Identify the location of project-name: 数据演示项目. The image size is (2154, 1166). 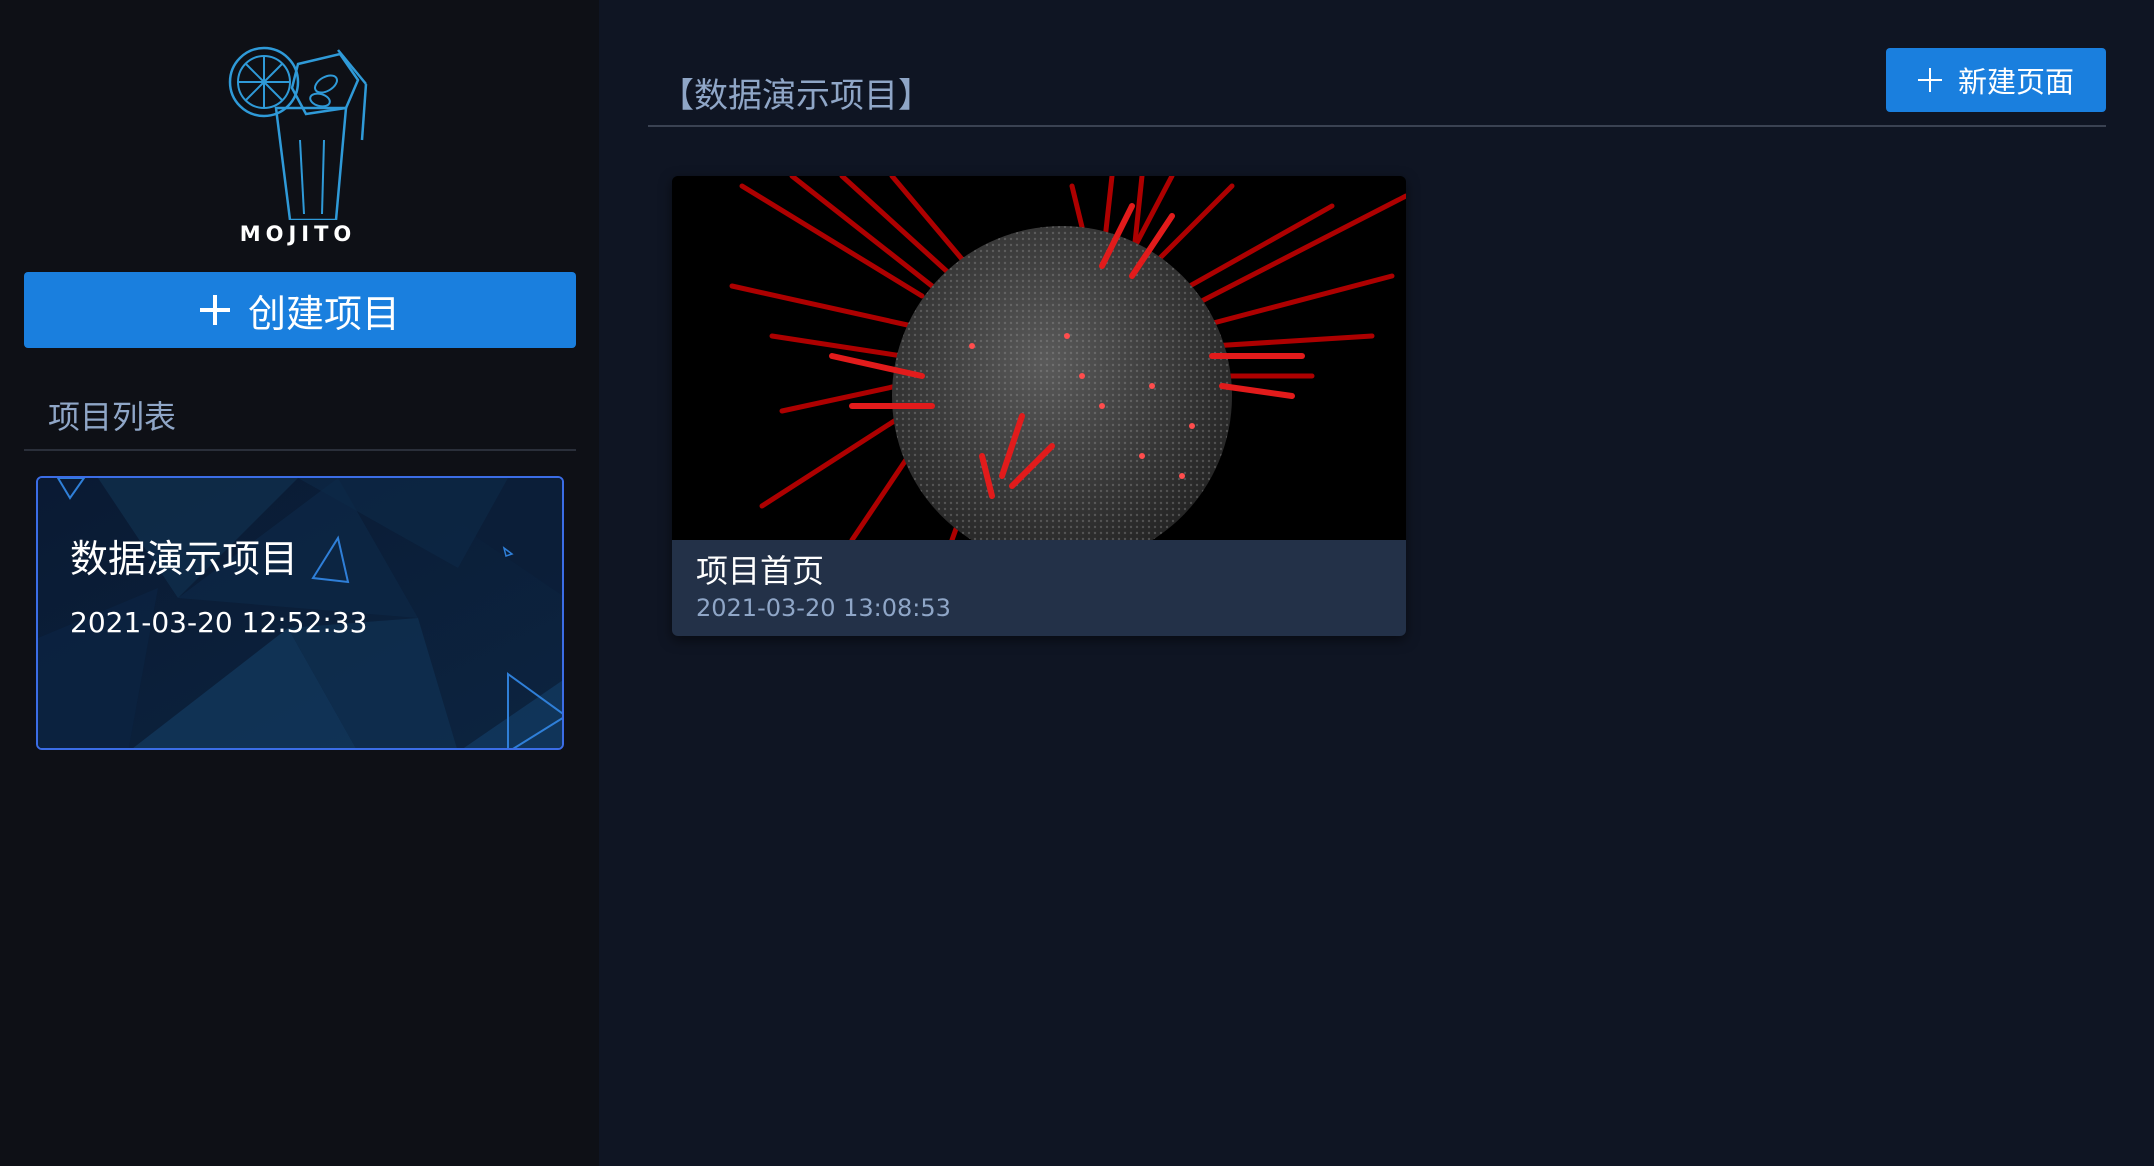
(184, 559).